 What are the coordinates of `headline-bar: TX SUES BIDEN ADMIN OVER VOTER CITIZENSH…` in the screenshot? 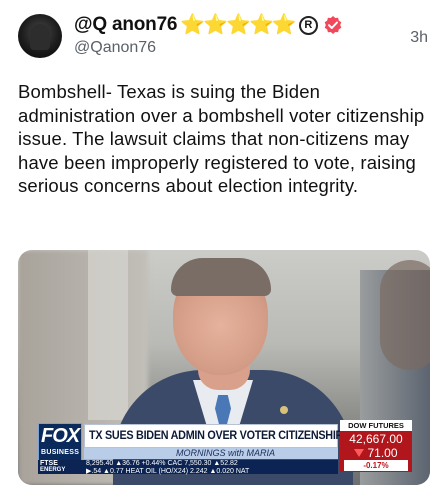 It's located at (213, 436).